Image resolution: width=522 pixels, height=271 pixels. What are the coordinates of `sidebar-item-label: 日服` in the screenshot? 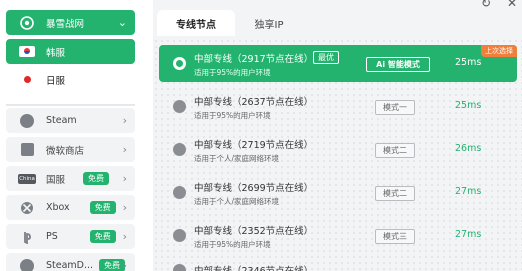 It's located at (56, 81).